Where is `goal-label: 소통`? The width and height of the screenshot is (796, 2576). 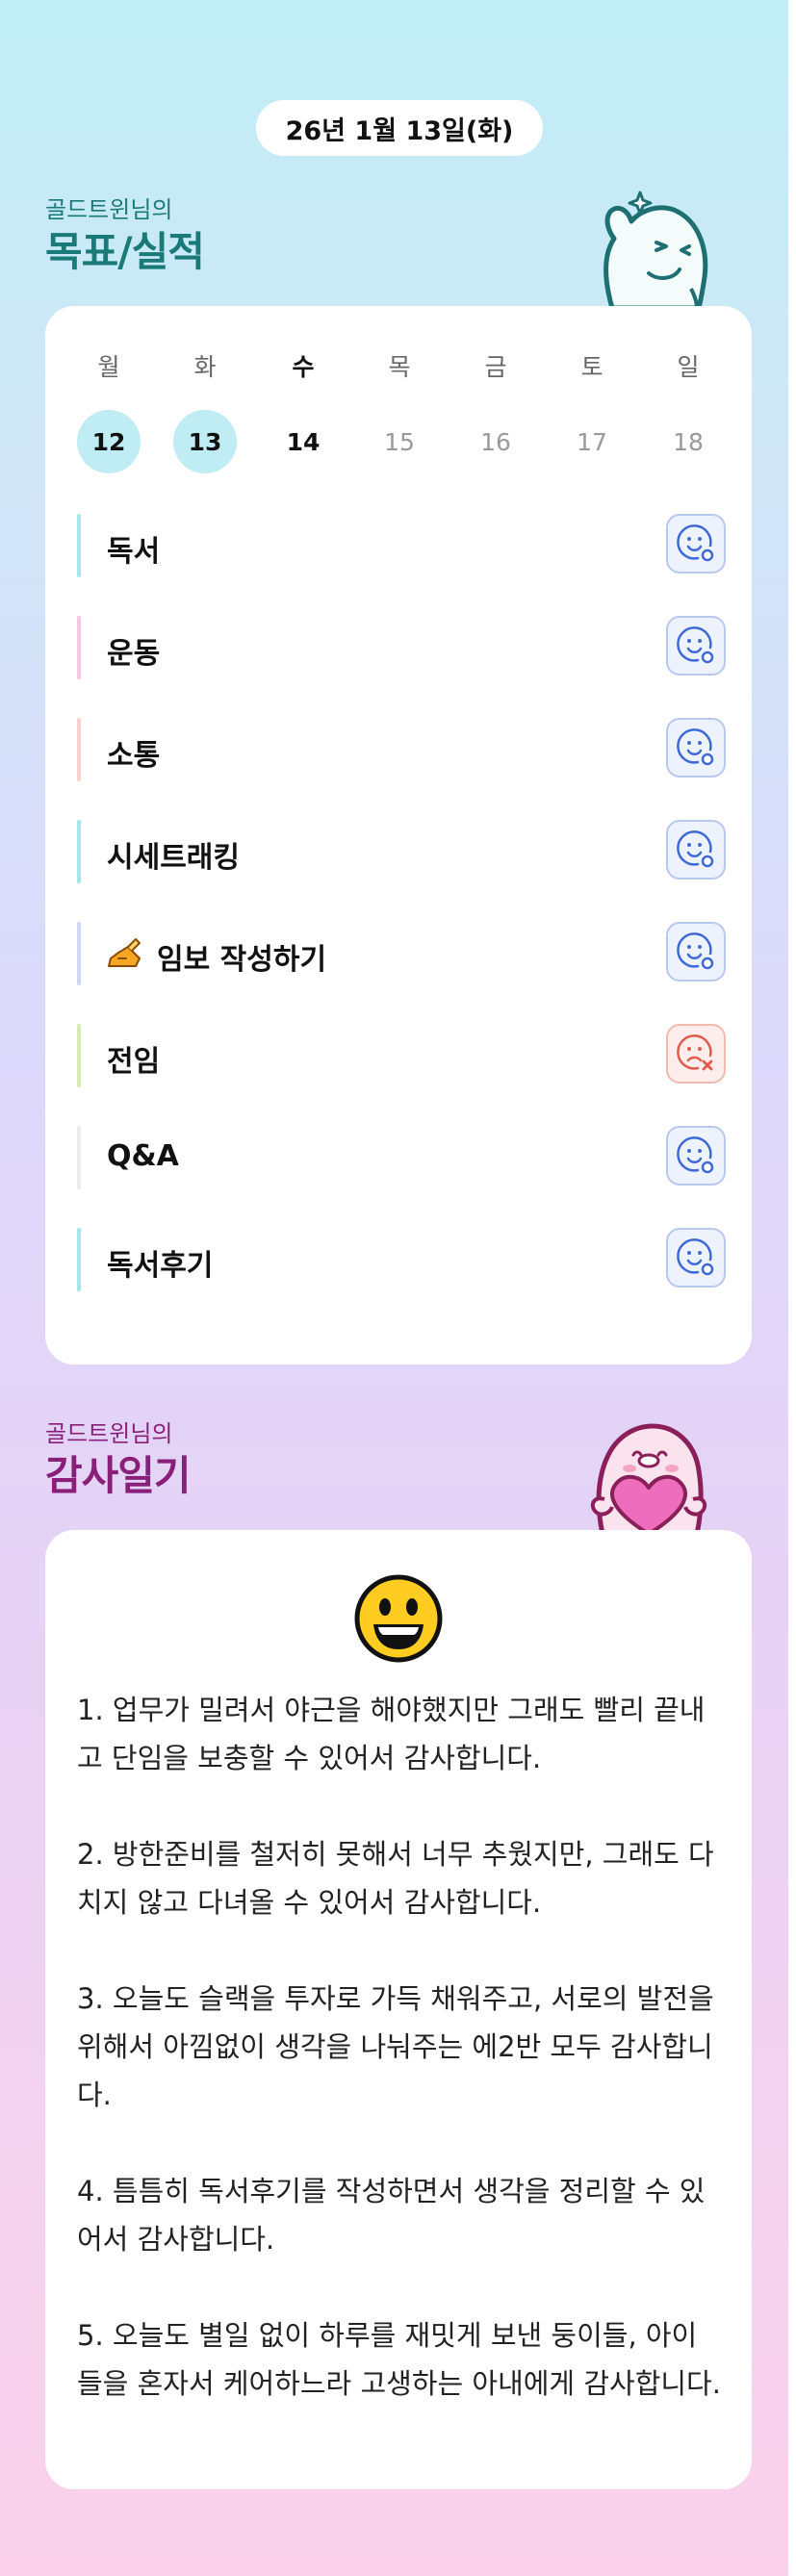 goal-label: 소통 is located at coordinates (134, 756).